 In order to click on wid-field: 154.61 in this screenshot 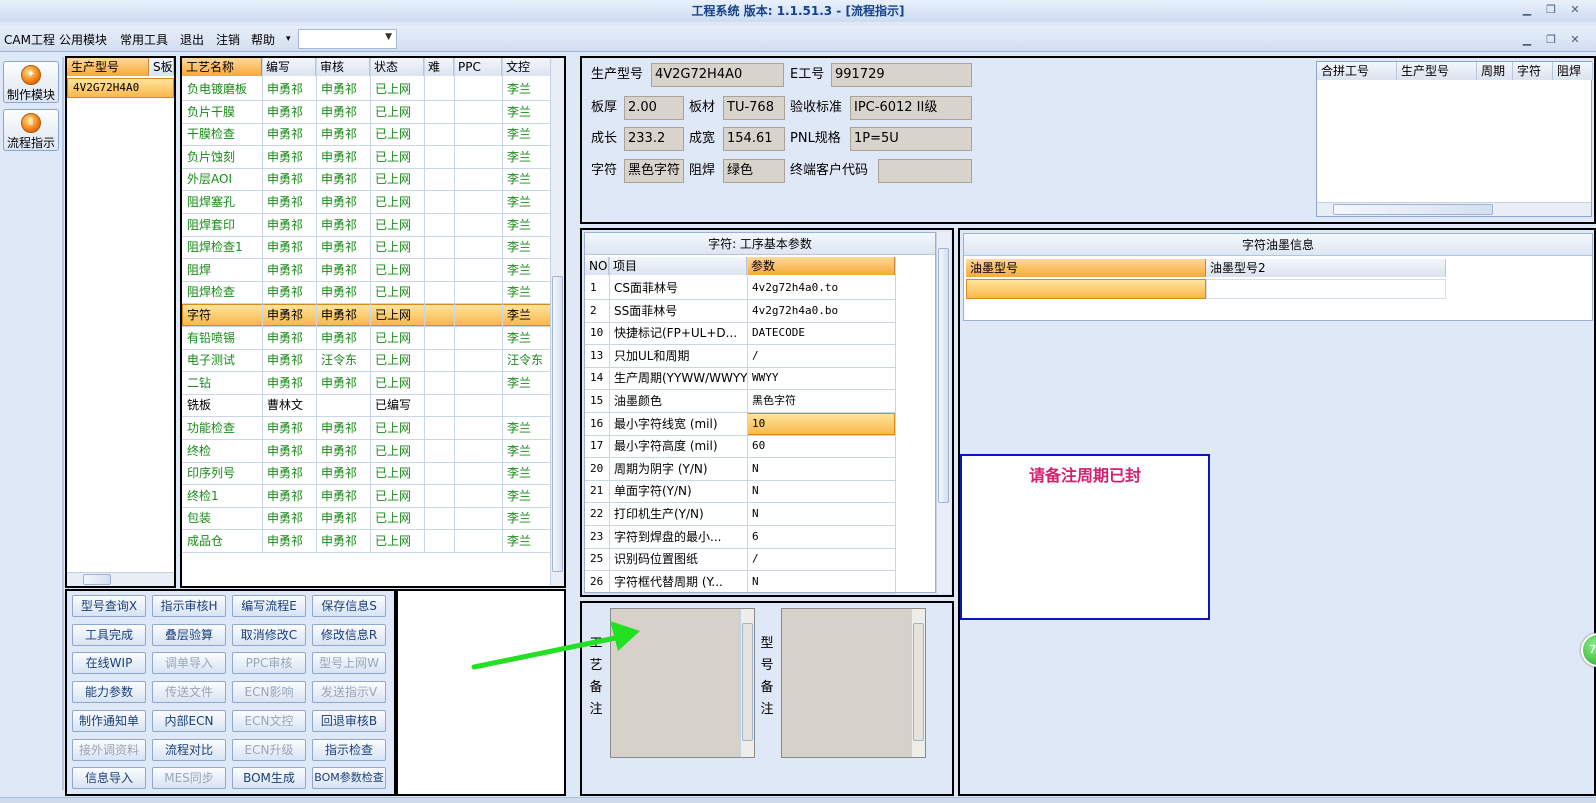, I will do `click(754, 139)`.